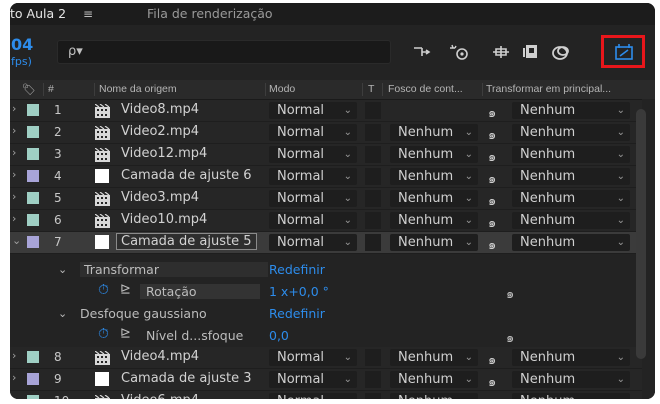  What do you see at coordinates (186, 241) in the screenshot?
I see `layer-name: Camada de ajuste 5` at bounding box center [186, 241].